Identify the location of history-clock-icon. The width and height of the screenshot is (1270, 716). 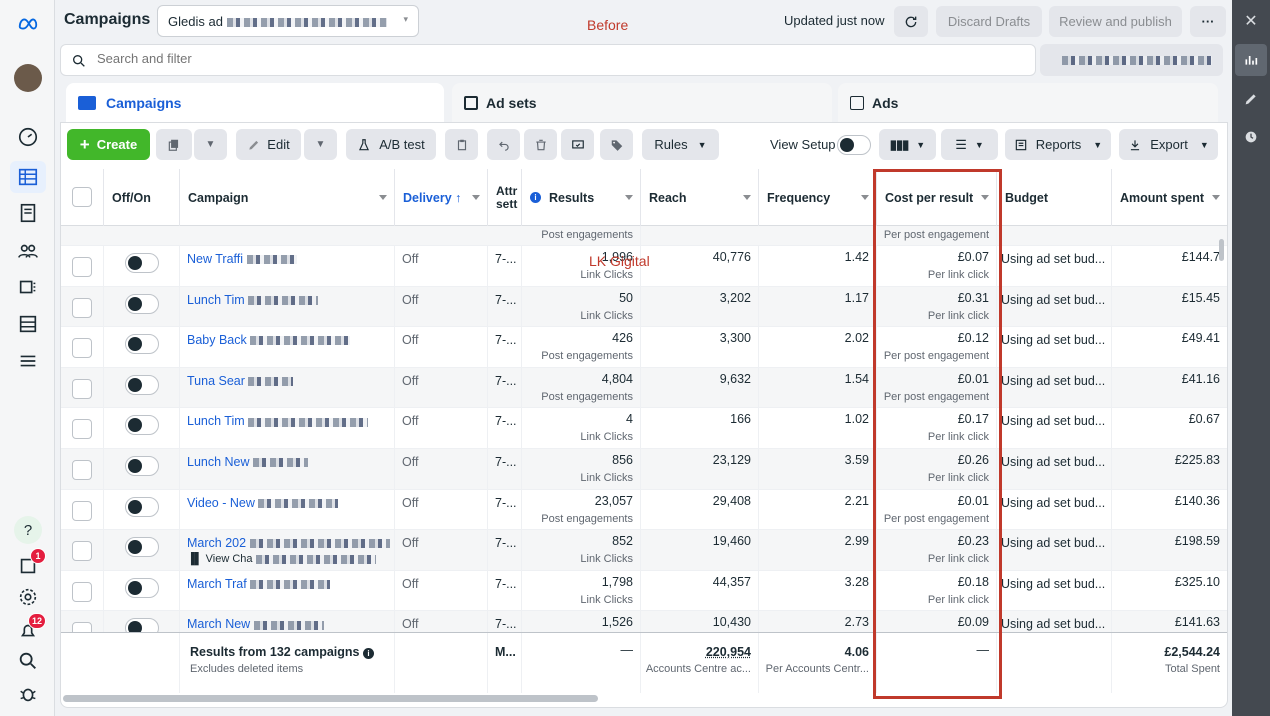
(1251, 137).